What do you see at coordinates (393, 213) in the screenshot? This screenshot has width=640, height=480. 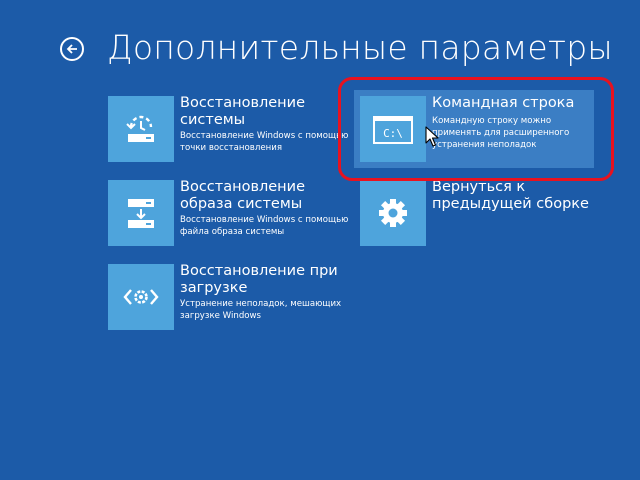 I see `gear-icon` at bounding box center [393, 213].